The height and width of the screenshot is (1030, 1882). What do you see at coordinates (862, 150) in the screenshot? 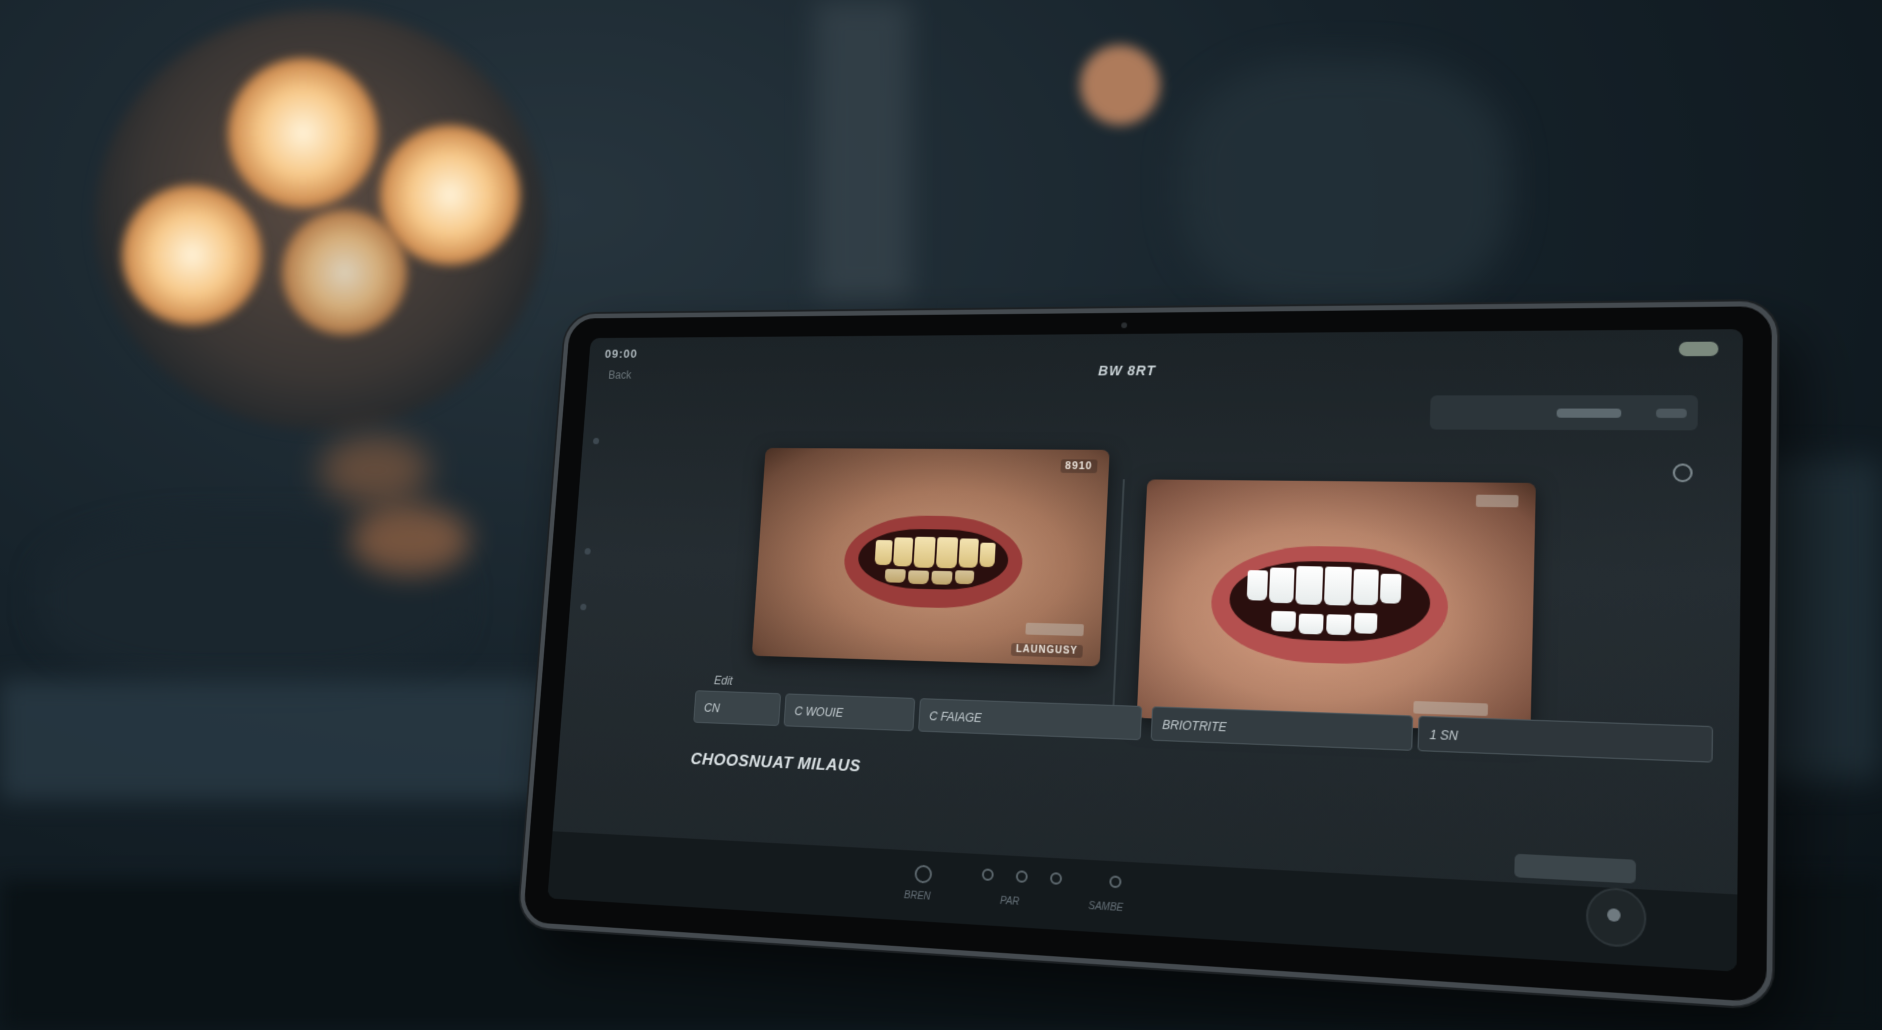
I see `background-pillar` at bounding box center [862, 150].